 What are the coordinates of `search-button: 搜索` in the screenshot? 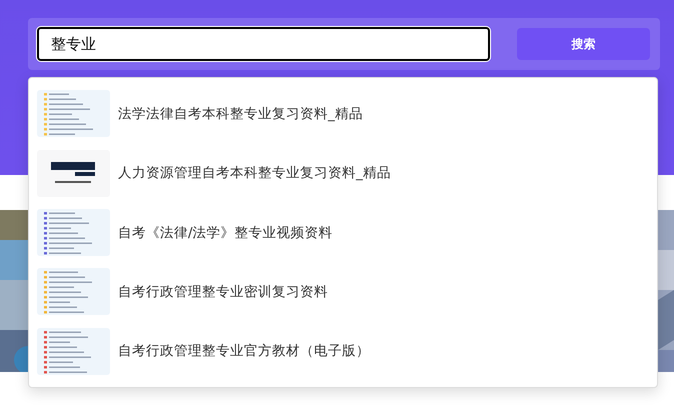 It's located at (583, 44).